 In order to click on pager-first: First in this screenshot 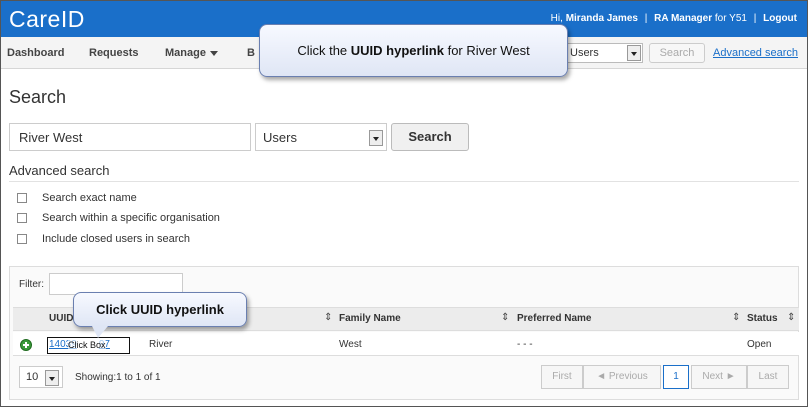, I will do `click(562, 377)`.